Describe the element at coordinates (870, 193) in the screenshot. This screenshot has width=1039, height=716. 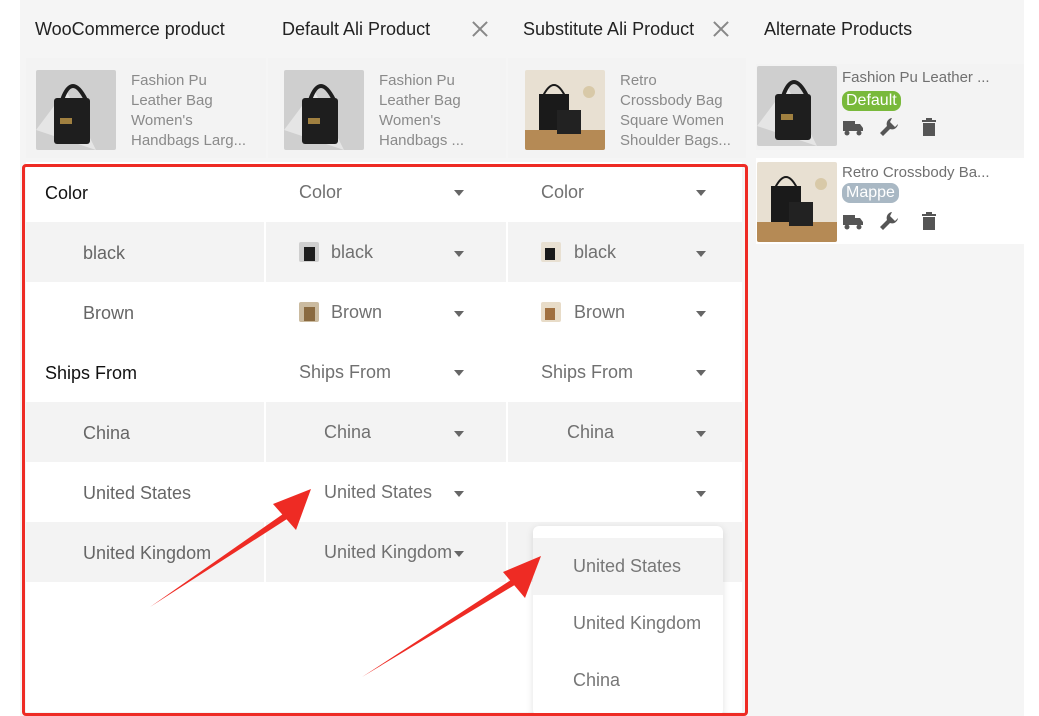
I see `status-badge: Mappe` at that location.